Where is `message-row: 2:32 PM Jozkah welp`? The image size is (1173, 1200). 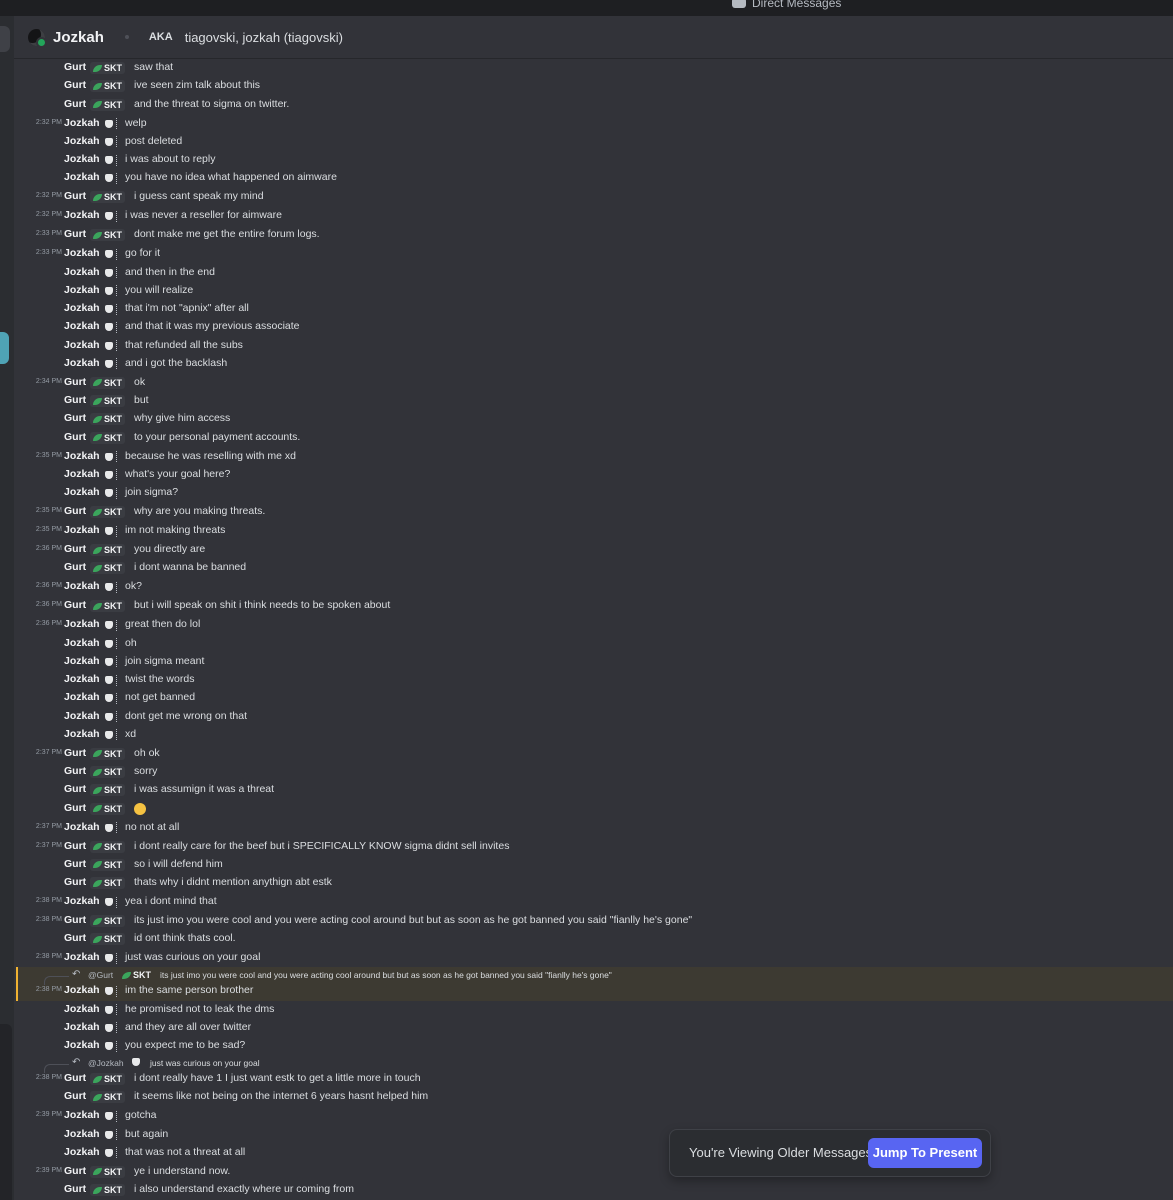
message-row: 2:32 PM Jozkah welp is located at coordinates (593, 124).